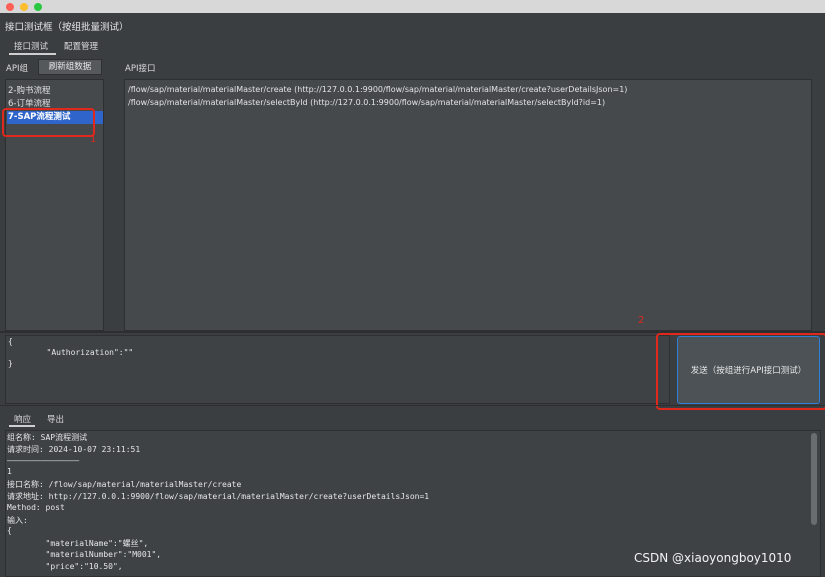 Image resolution: width=825 pixels, height=577 pixels. I want to click on group-item-order-flow: 6-订单流程, so click(29, 103).